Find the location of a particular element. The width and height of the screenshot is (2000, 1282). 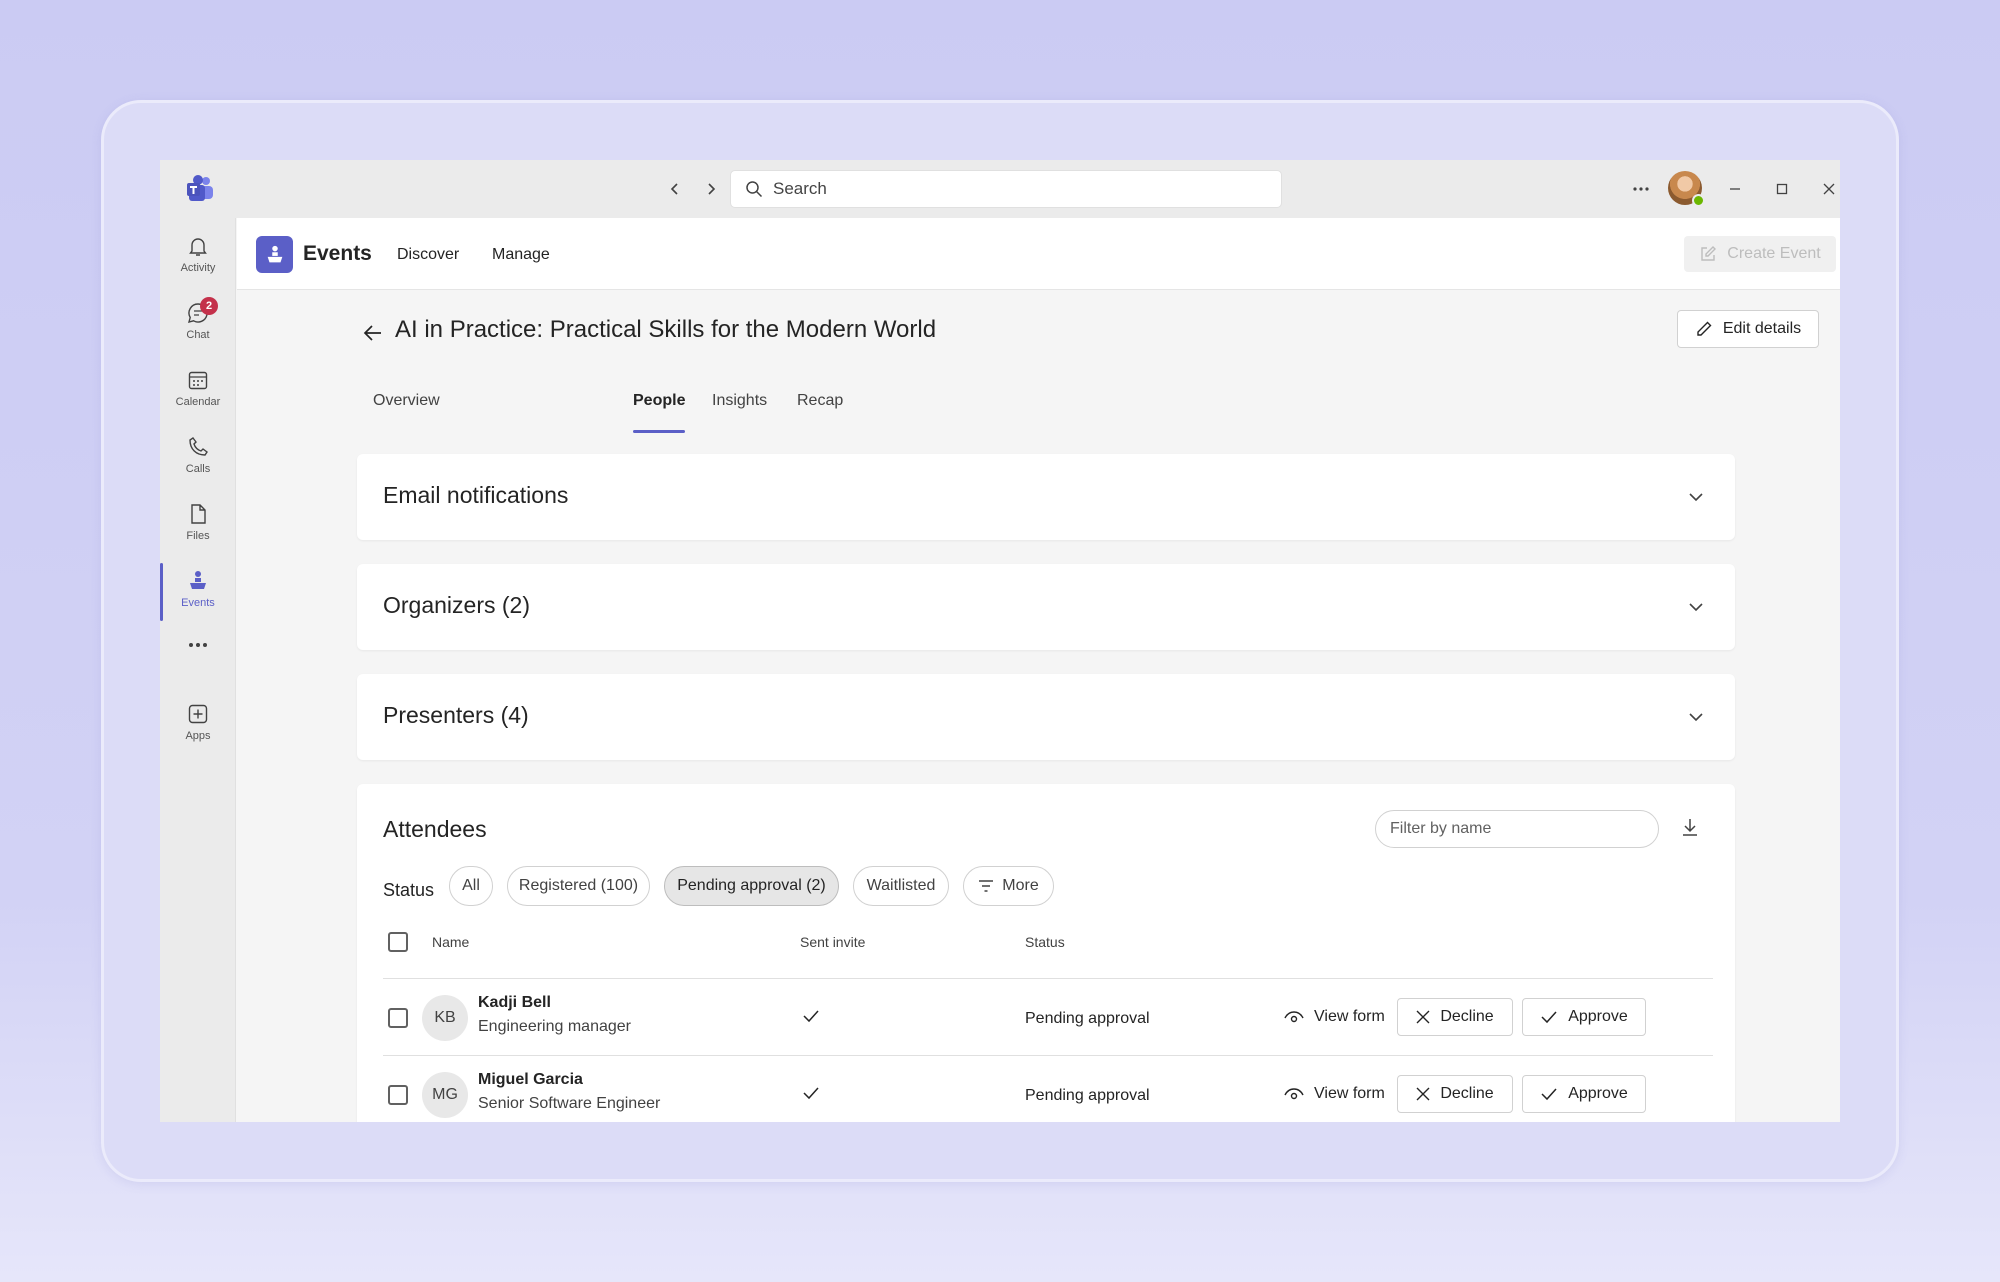

rail-item-chat: Chat 2 is located at coordinates (198, 325).